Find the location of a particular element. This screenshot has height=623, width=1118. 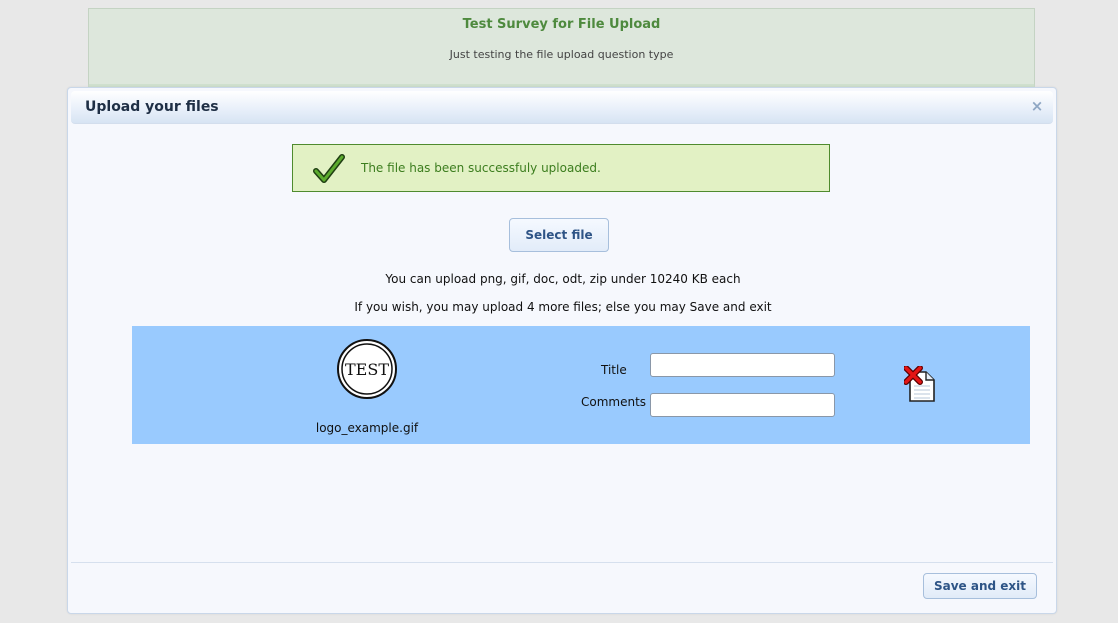

delete-file-icon is located at coordinates (921, 385).